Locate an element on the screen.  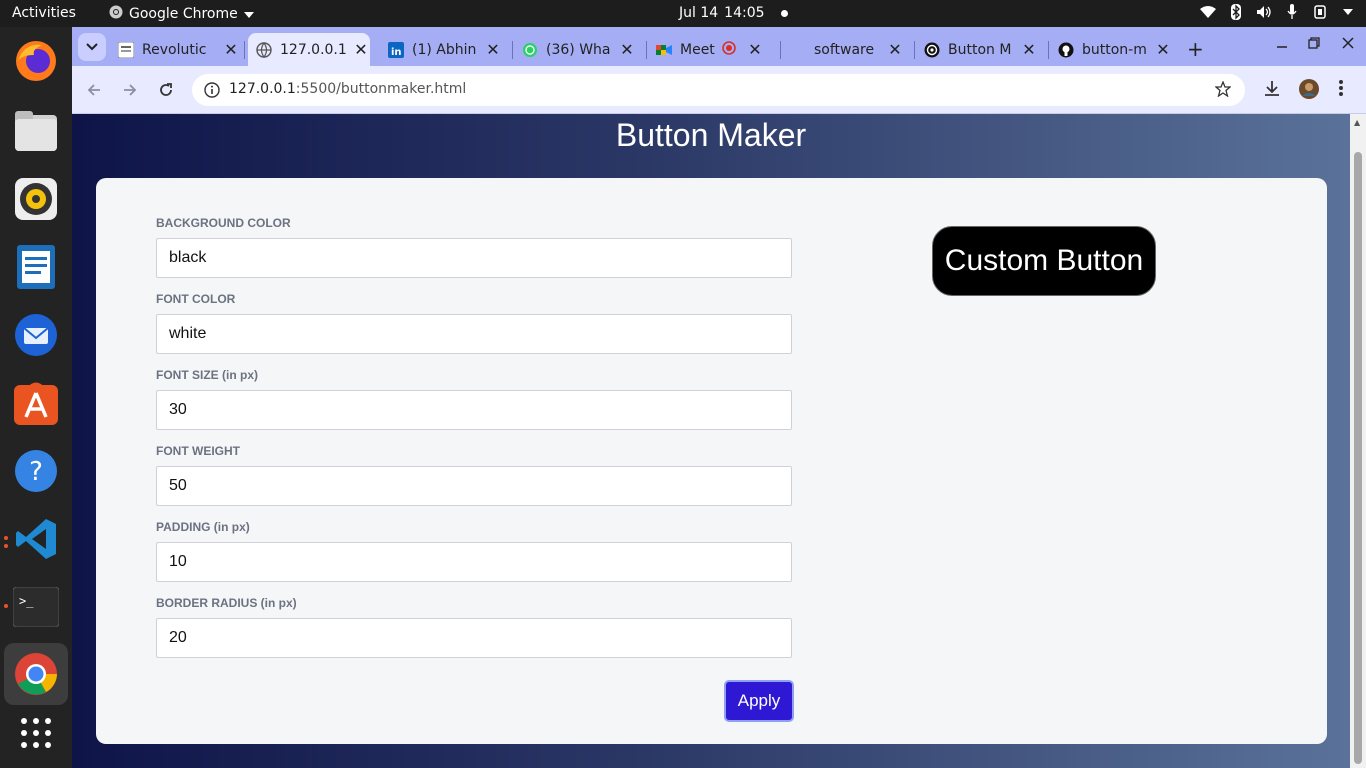
globe-icon is located at coordinates (264, 49).